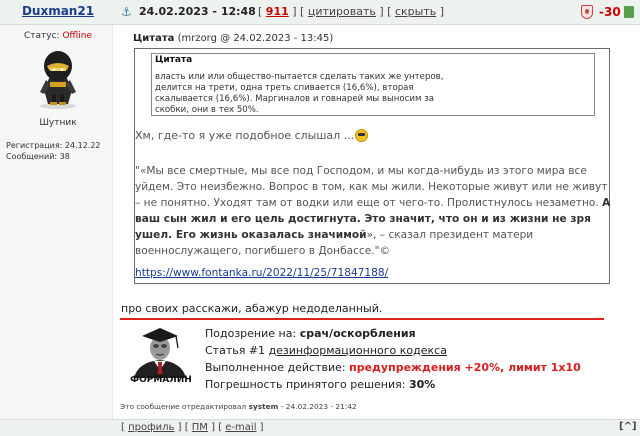 The image size is (640, 436). What do you see at coordinates (342, 11) in the screenshot?
I see `quote-link: цитировать` at bounding box center [342, 11].